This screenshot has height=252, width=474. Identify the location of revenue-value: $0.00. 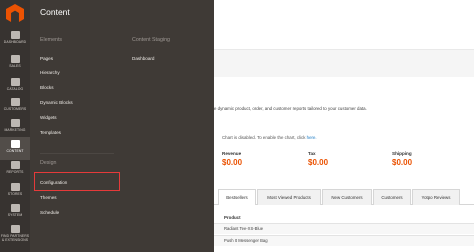
(232, 162).